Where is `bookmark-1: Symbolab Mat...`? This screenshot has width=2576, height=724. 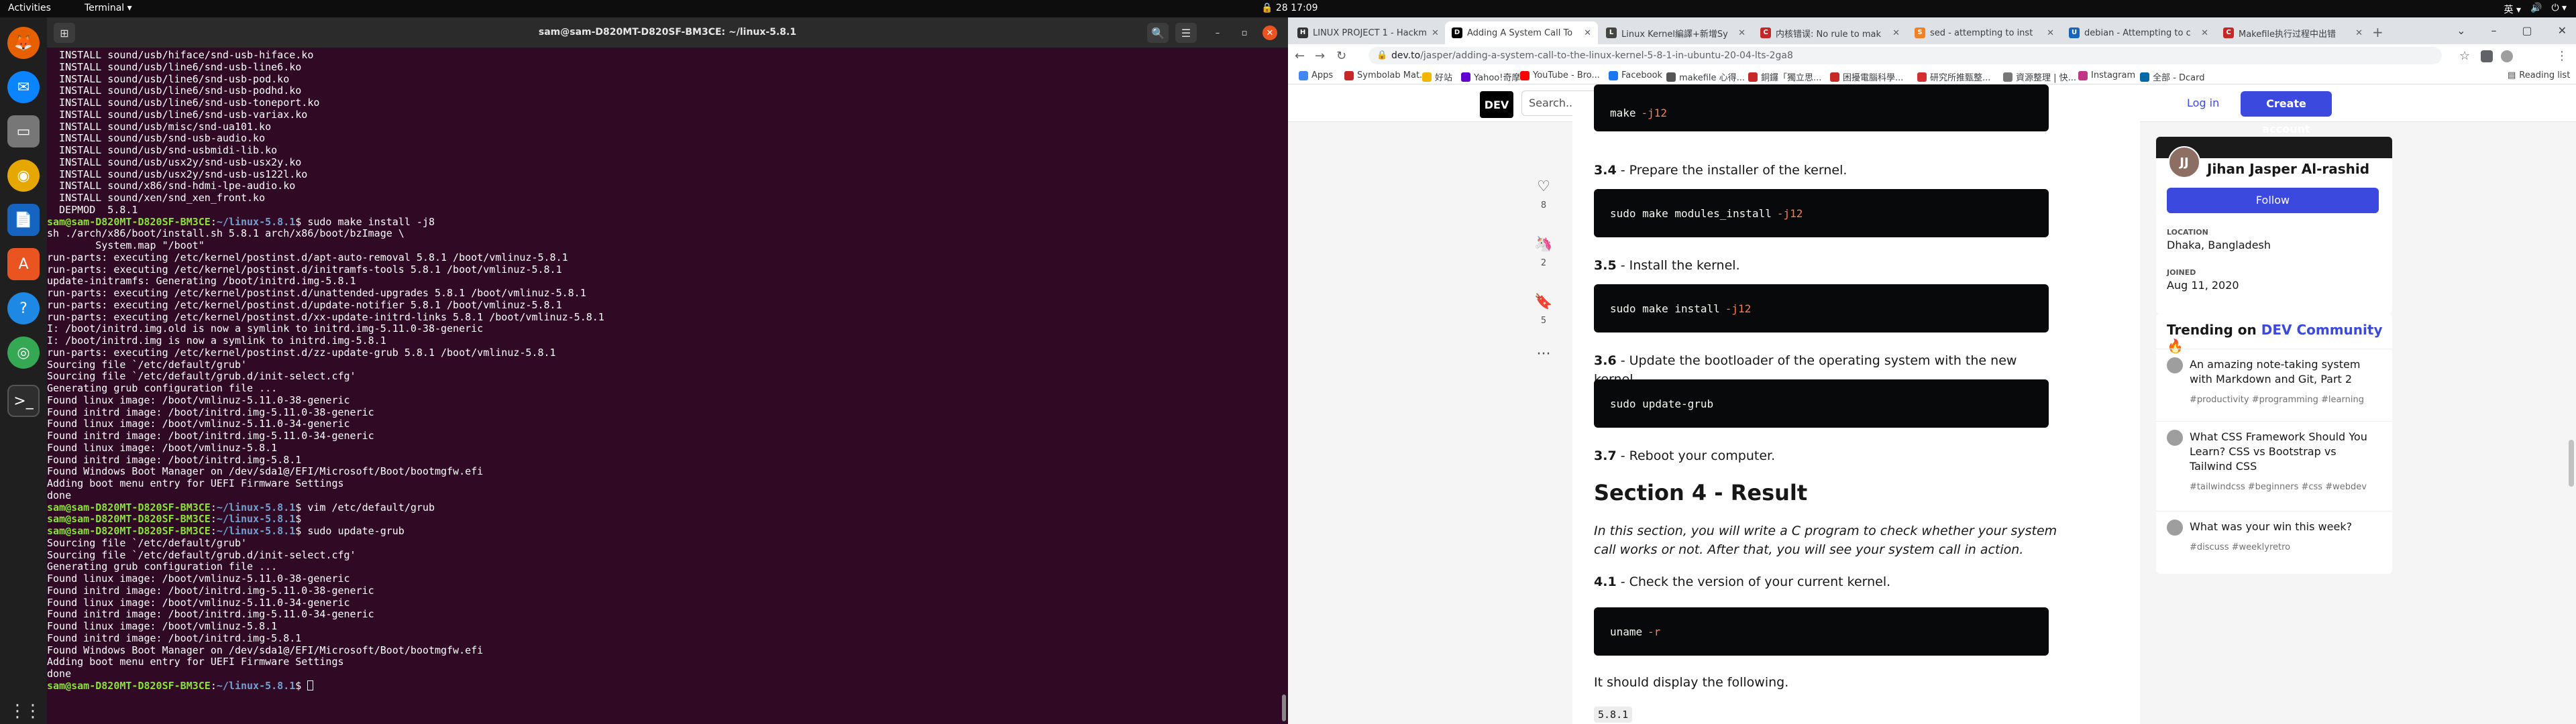
bookmark-1: Symbolab Mat... is located at coordinates (1386, 75).